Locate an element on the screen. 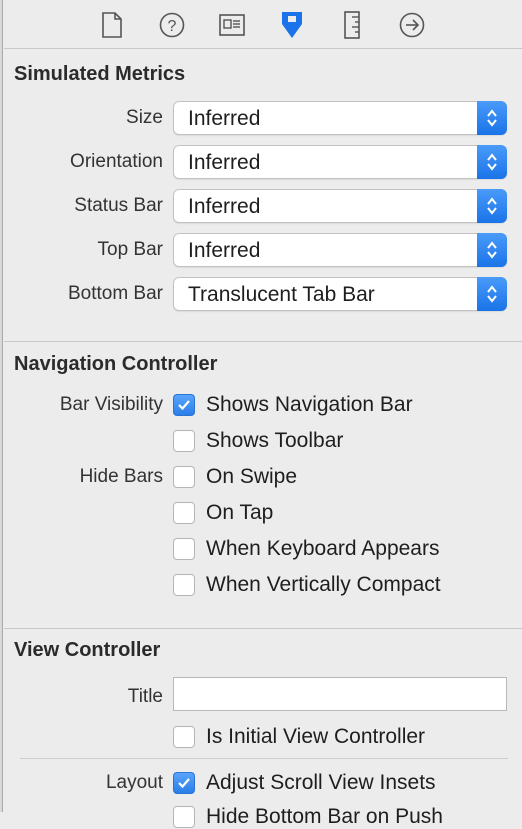 Image resolution: width=522 pixels, height=829 pixels. section-title-view-controller: View Controller is located at coordinates (87, 650).